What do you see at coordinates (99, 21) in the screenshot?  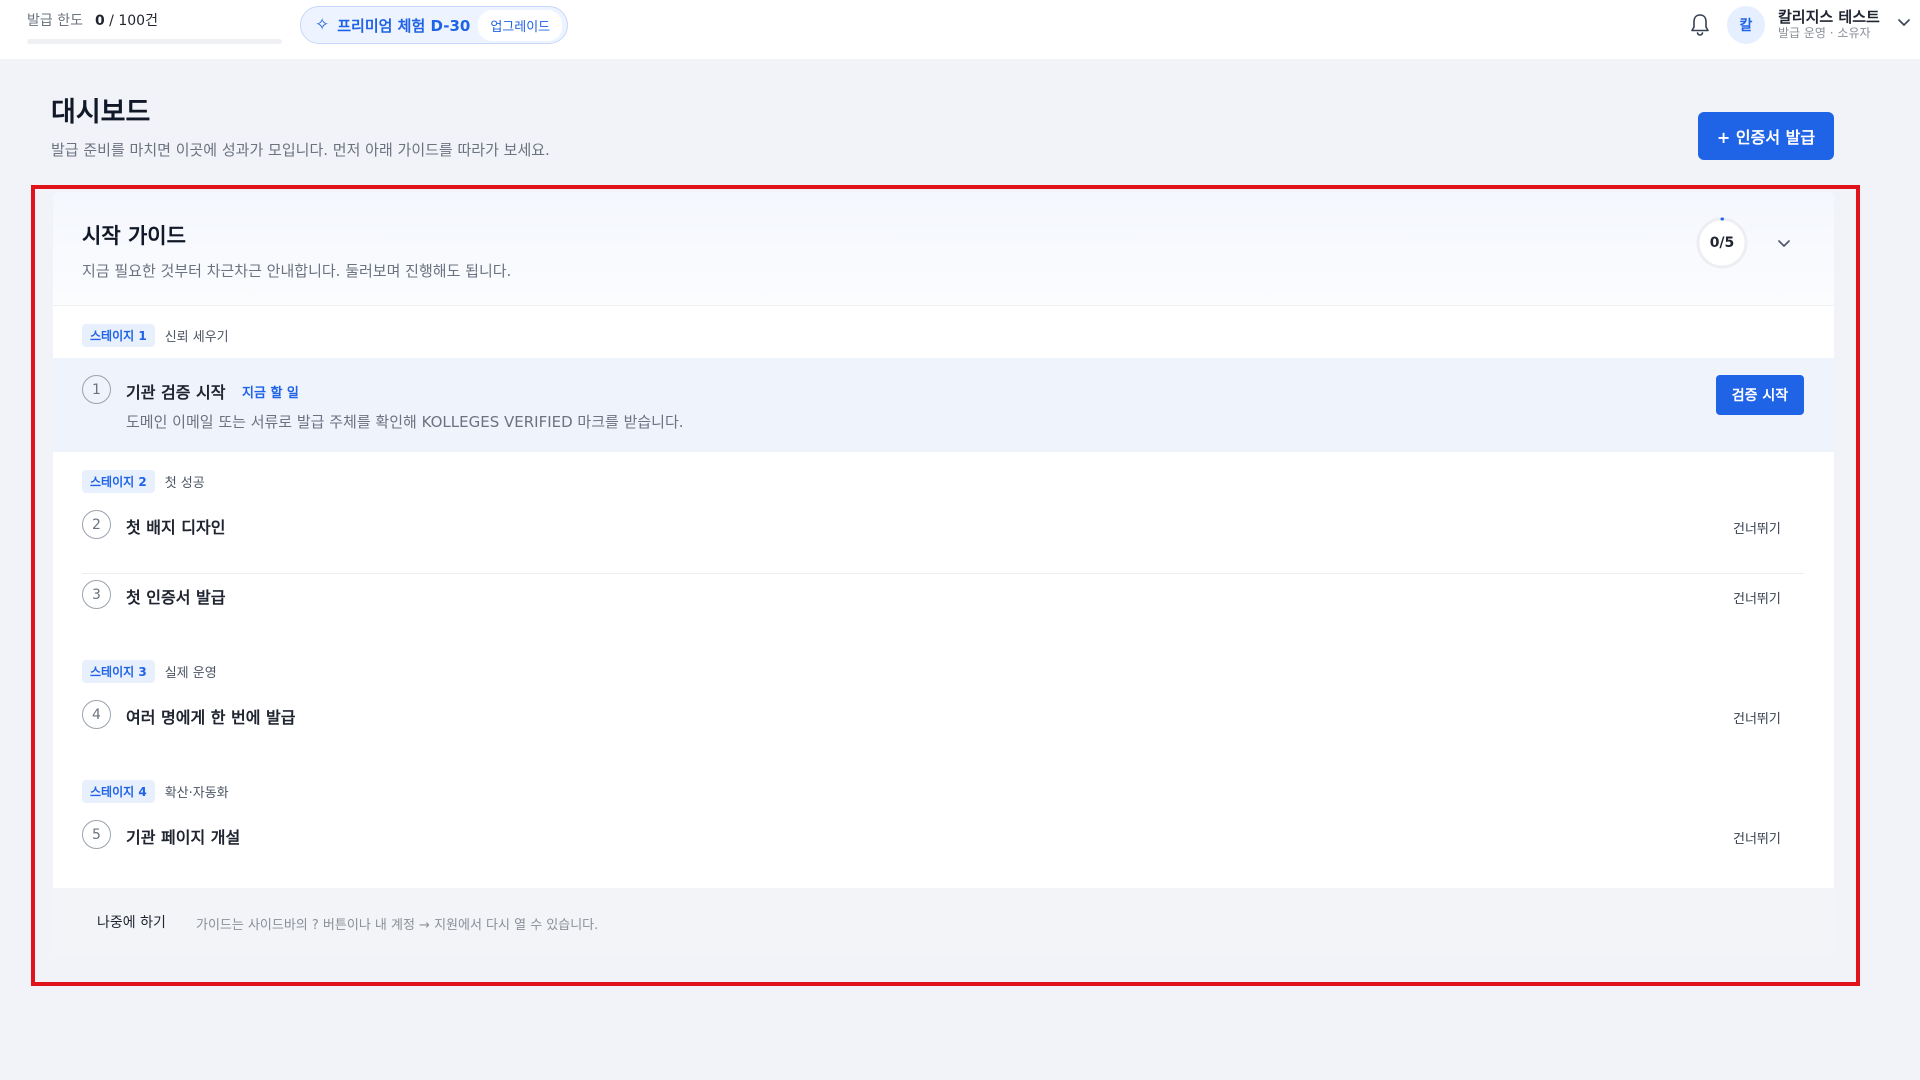 I see `quota-used: 0` at bounding box center [99, 21].